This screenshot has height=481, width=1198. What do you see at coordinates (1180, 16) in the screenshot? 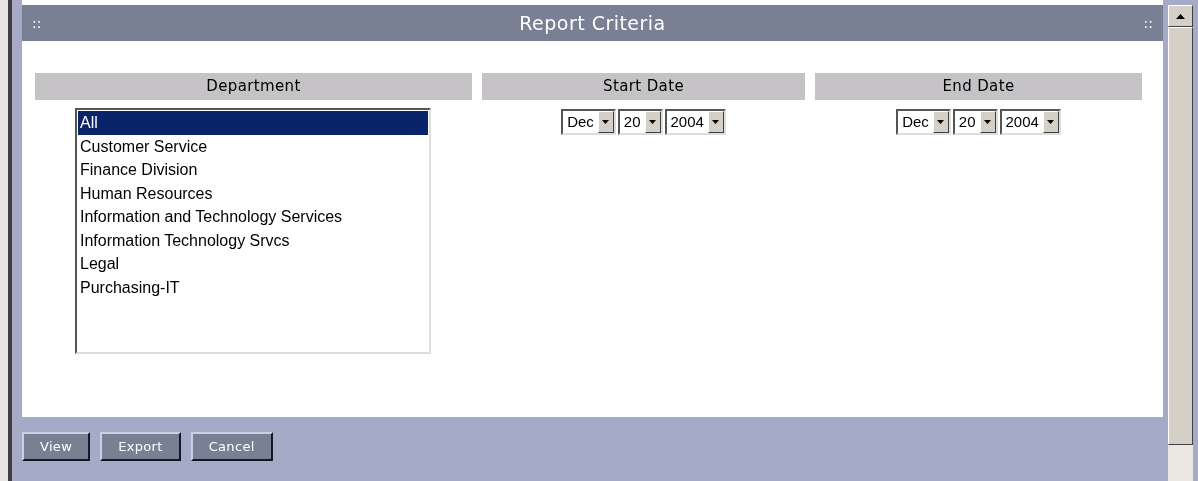
I see `scroll-up-icon` at bounding box center [1180, 16].